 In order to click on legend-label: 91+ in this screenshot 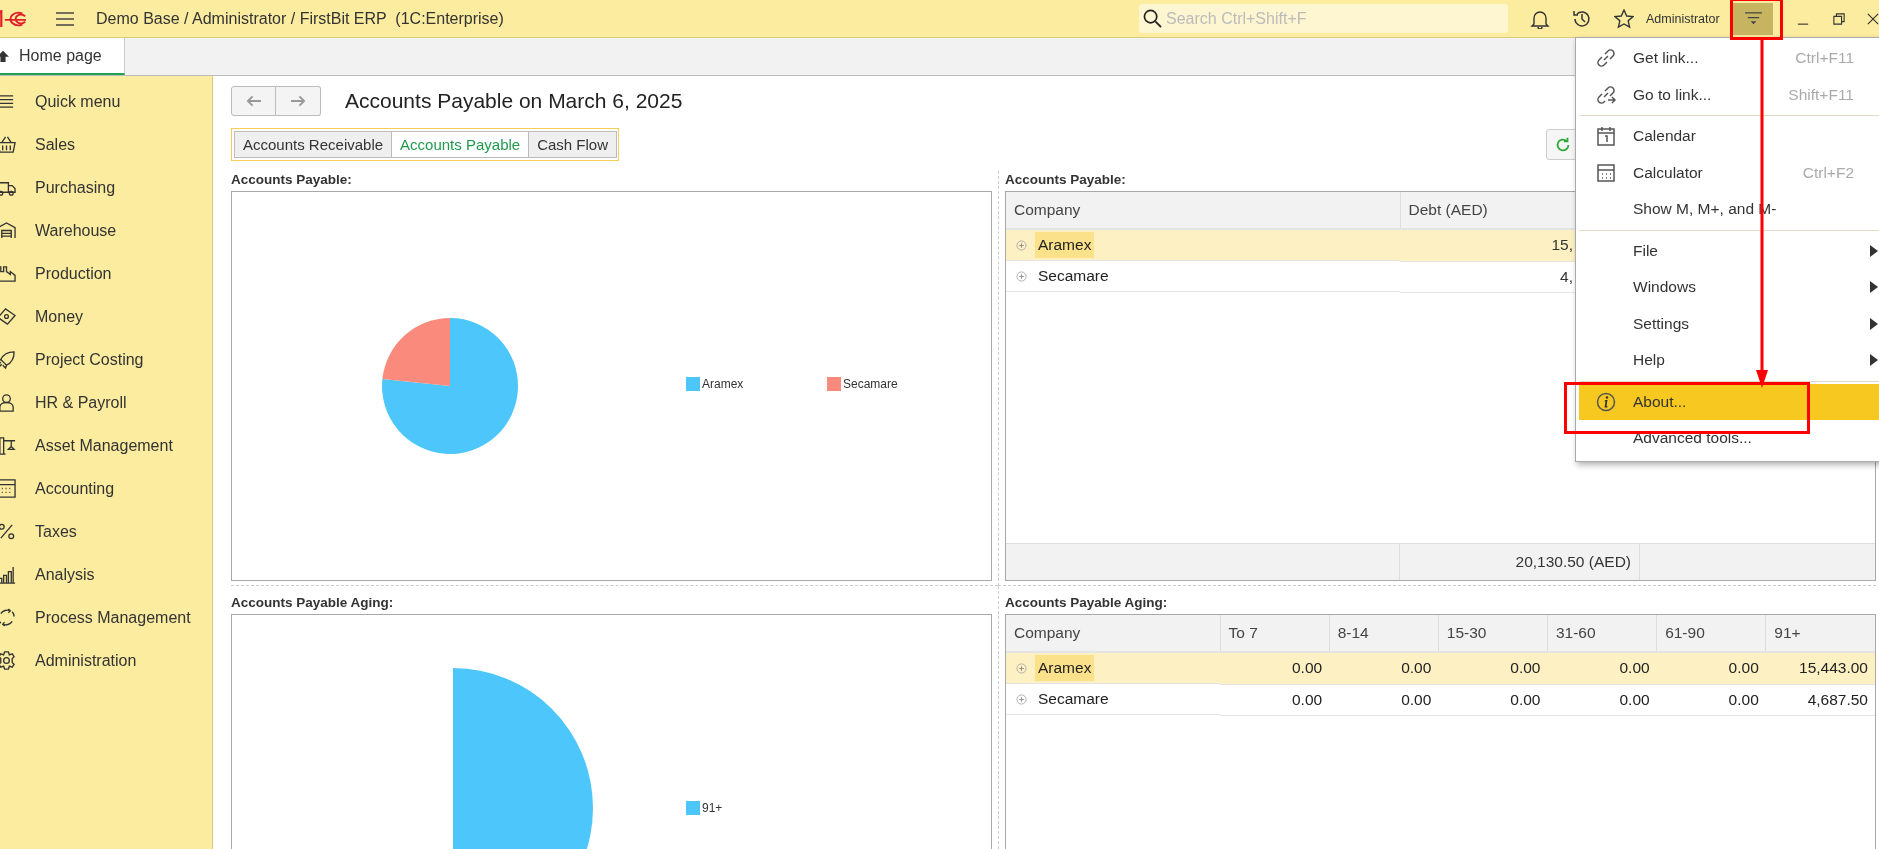, I will do `click(712, 808)`.